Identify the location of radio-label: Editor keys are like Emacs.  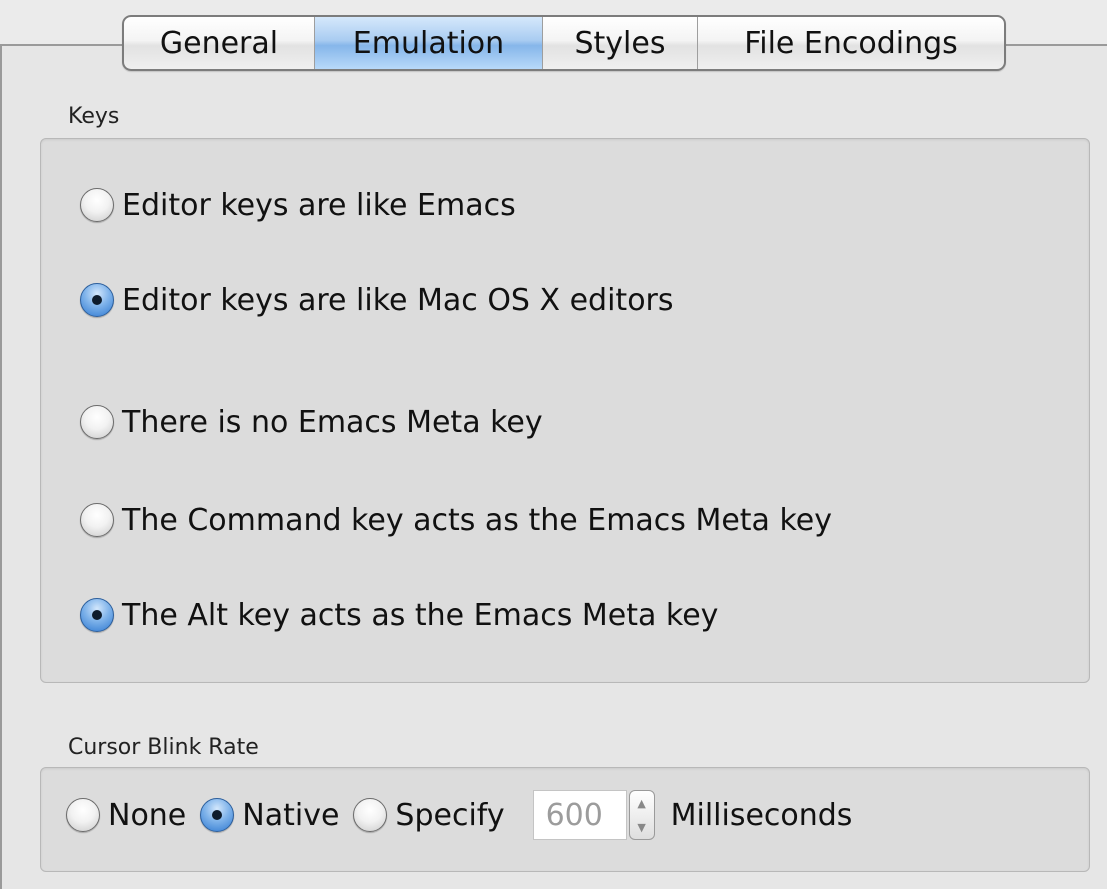
(319, 205).